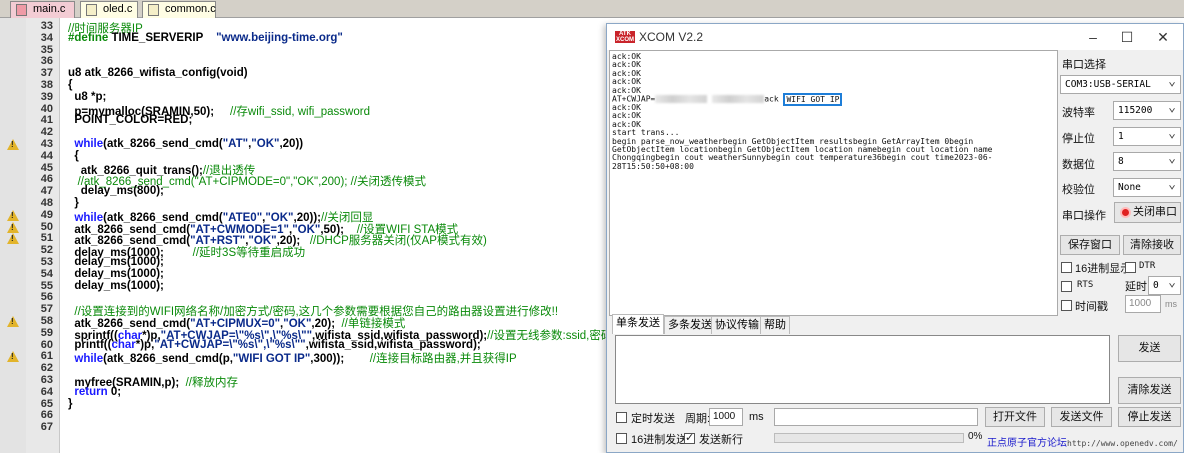 The image size is (1184, 453). I want to click on close-port-button: 关闭串口, so click(1147, 212).